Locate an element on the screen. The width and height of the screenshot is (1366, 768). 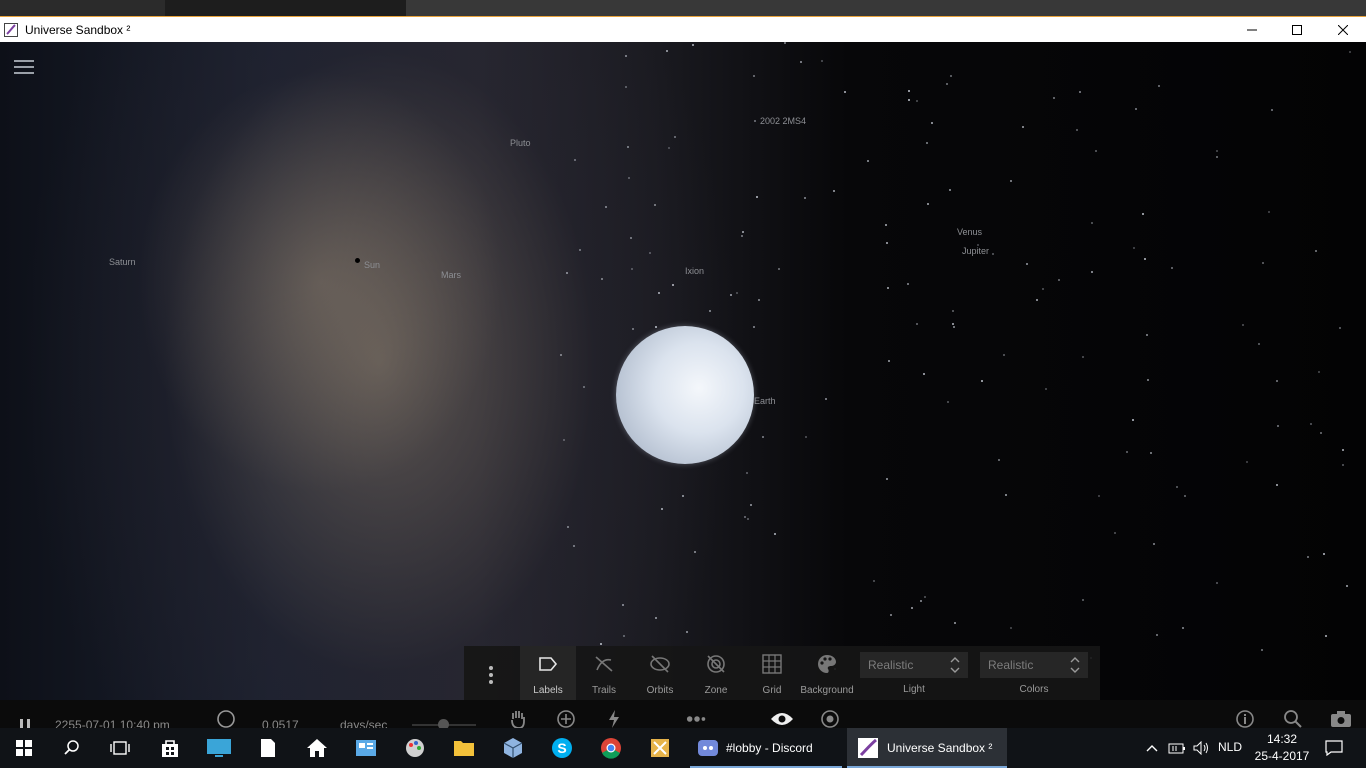
skype-app: S is located at coordinates (562, 748).